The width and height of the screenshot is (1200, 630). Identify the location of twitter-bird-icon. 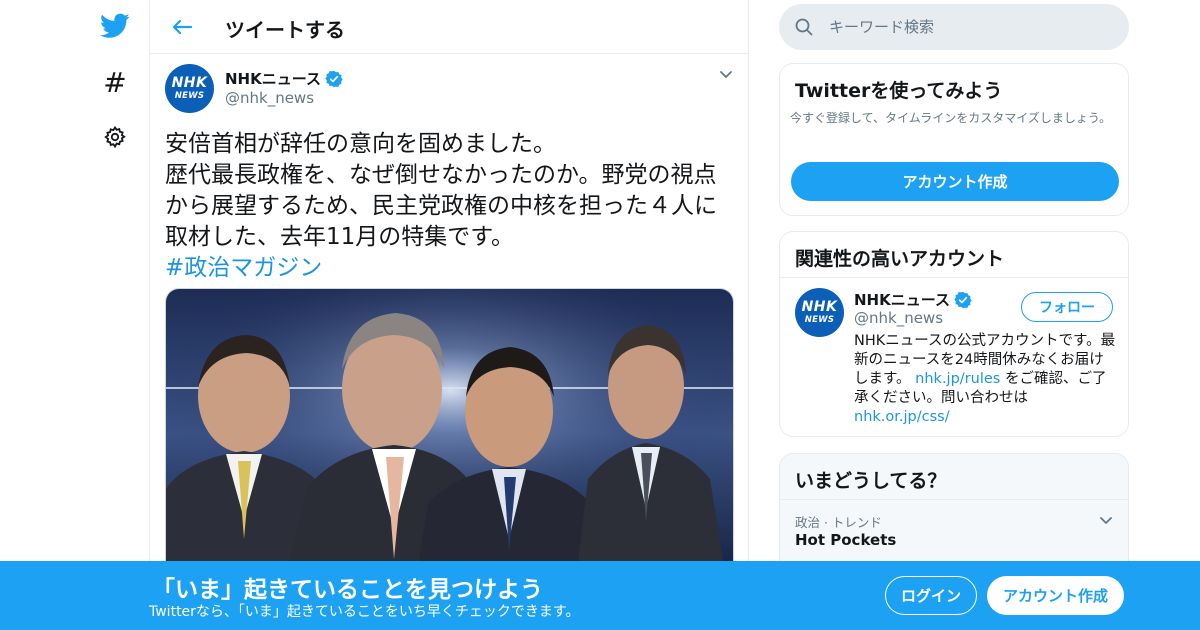
(115, 25).